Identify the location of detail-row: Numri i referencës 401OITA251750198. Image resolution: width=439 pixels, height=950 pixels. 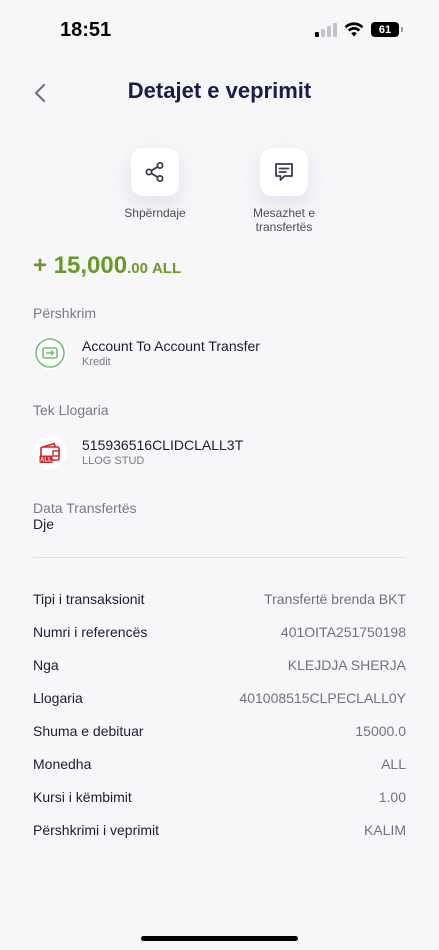
(219, 632).